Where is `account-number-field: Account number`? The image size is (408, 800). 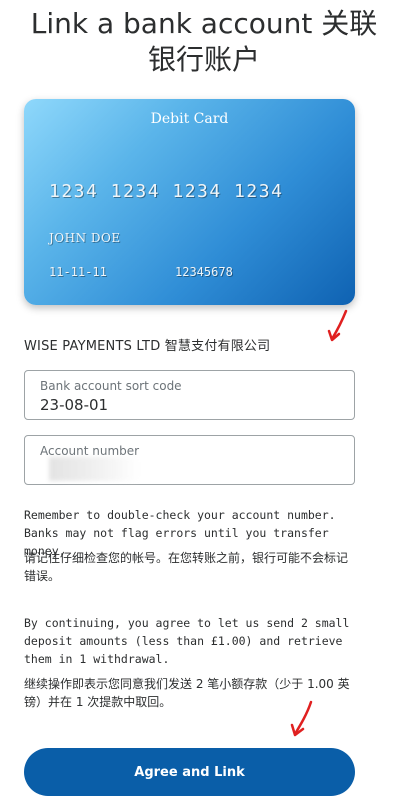 account-number-field: Account number is located at coordinates (189, 460).